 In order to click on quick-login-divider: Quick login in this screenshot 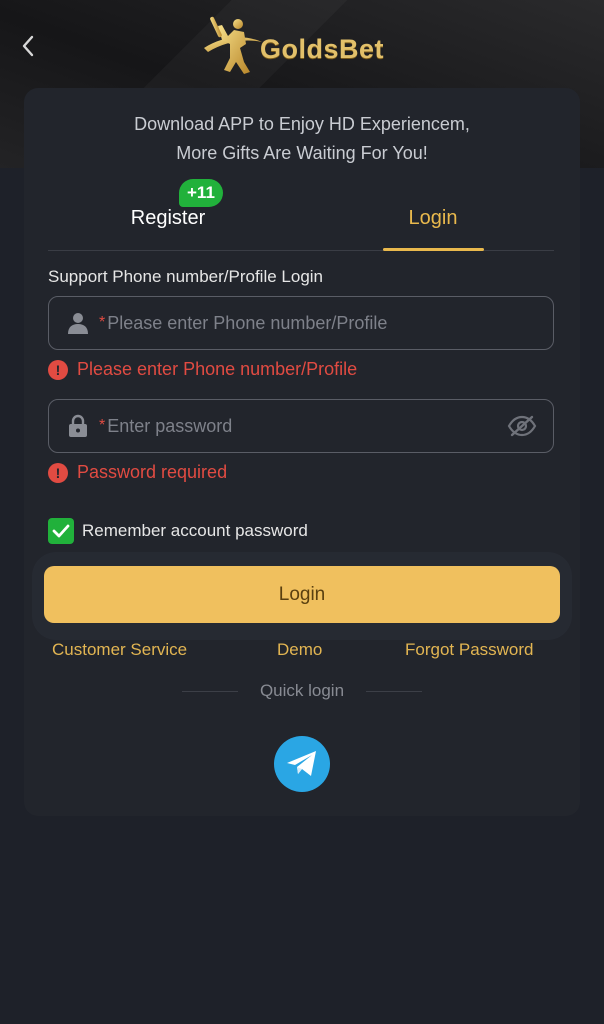, I will do `click(302, 691)`.